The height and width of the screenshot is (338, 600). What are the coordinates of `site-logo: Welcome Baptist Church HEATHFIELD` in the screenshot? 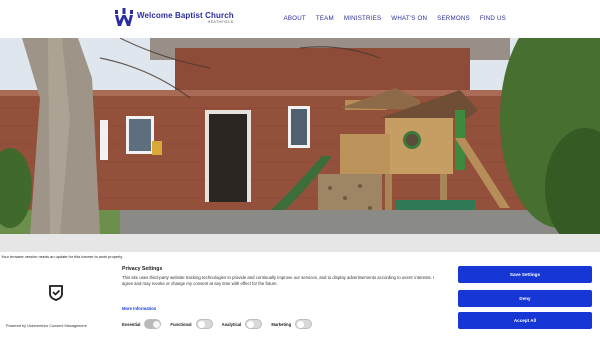 It's located at (174, 18).